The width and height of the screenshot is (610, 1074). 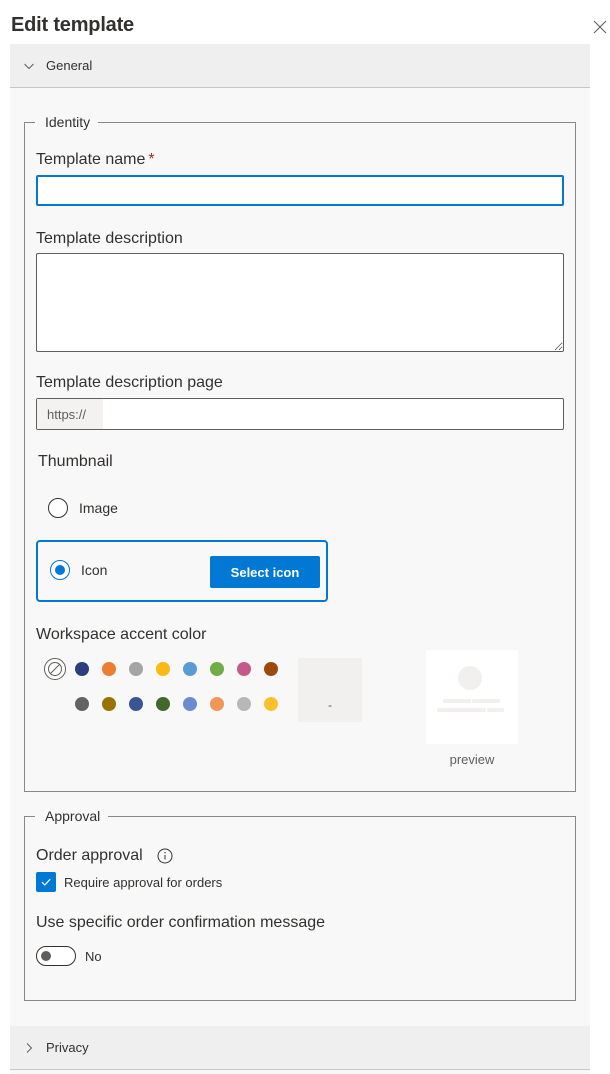 What do you see at coordinates (73, 816) in the screenshot?
I see `approval-legend: Approval` at bounding box center [73, 816].